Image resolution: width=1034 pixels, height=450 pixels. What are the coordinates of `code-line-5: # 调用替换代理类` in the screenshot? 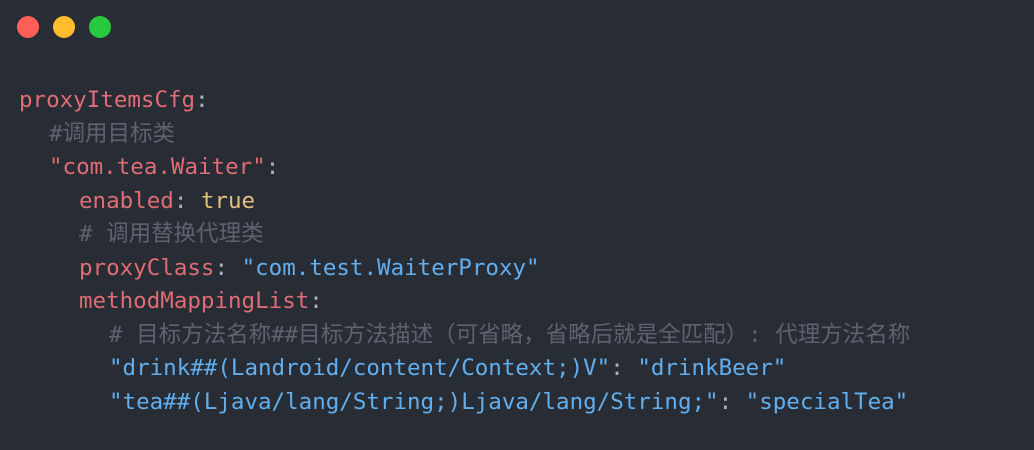 It's located at (524, 235).